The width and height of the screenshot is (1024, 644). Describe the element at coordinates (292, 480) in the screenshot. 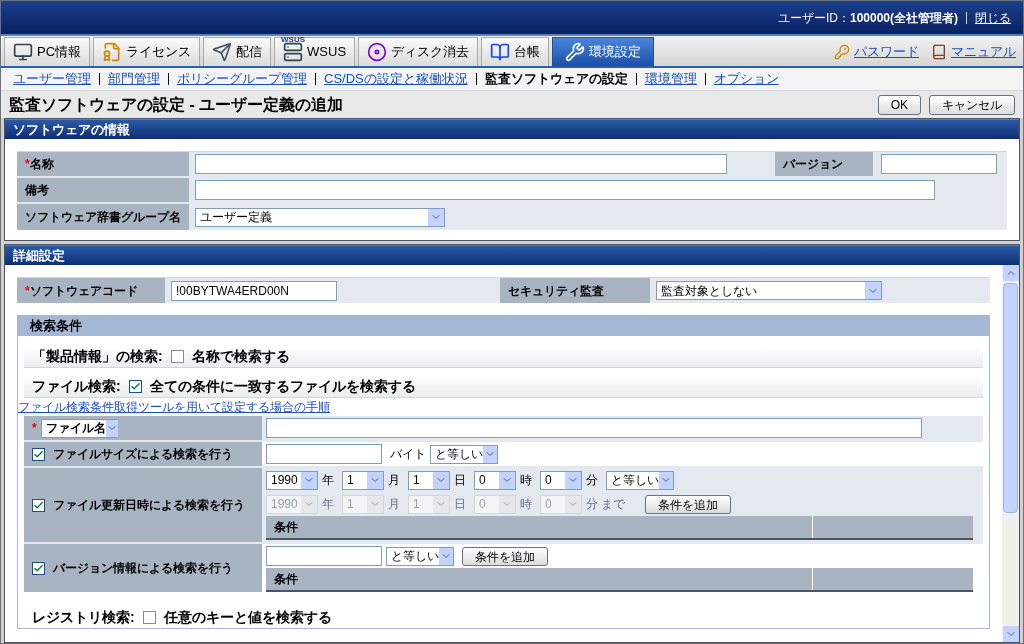

I see `date-dropdown: 1990` at that location.